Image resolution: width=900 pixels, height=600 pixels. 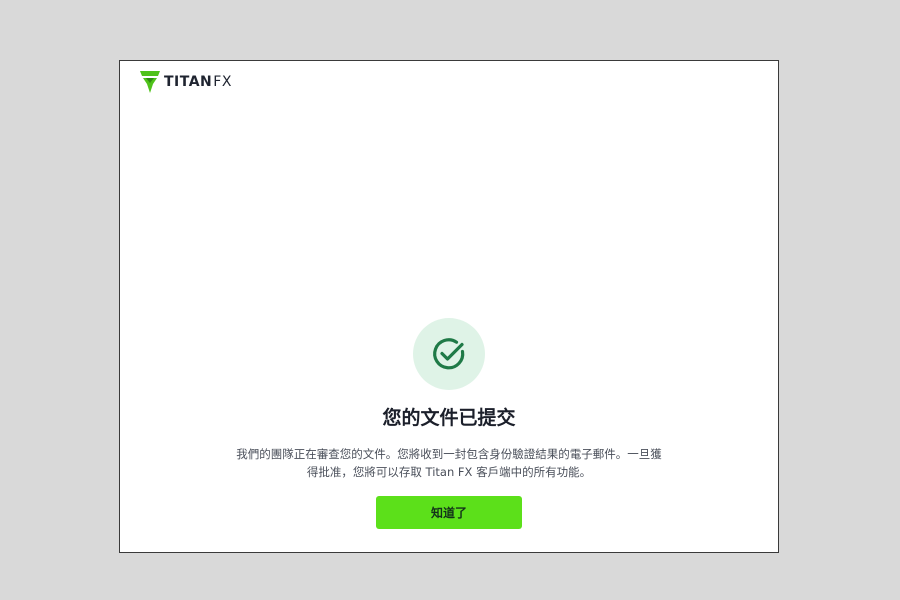 I want to click on page-title: 您的文件已提交, so click(x=449, y=418).